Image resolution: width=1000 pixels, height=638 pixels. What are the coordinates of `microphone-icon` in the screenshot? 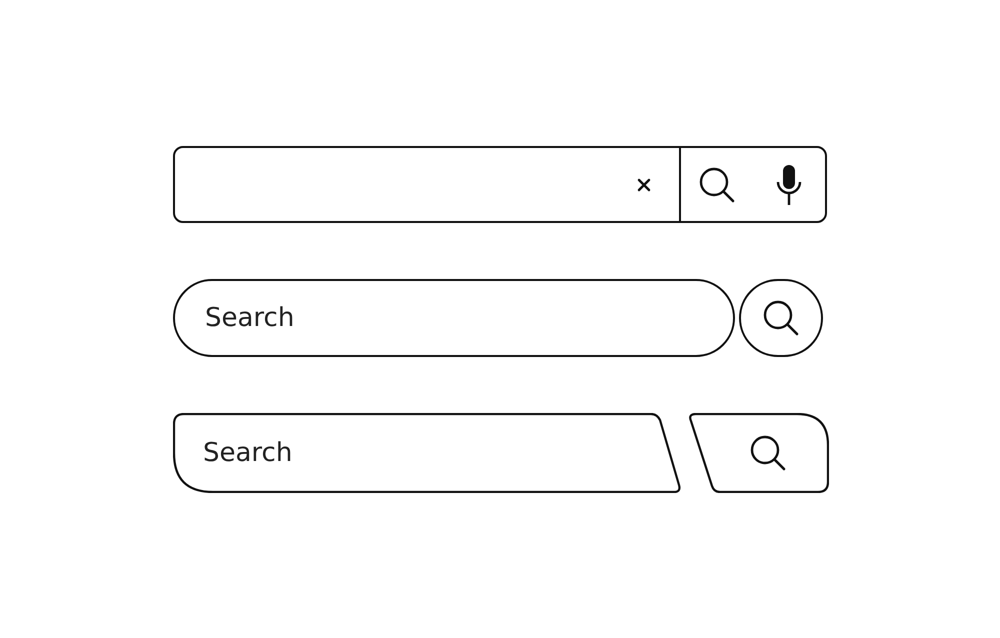 It's located at (789, 184).